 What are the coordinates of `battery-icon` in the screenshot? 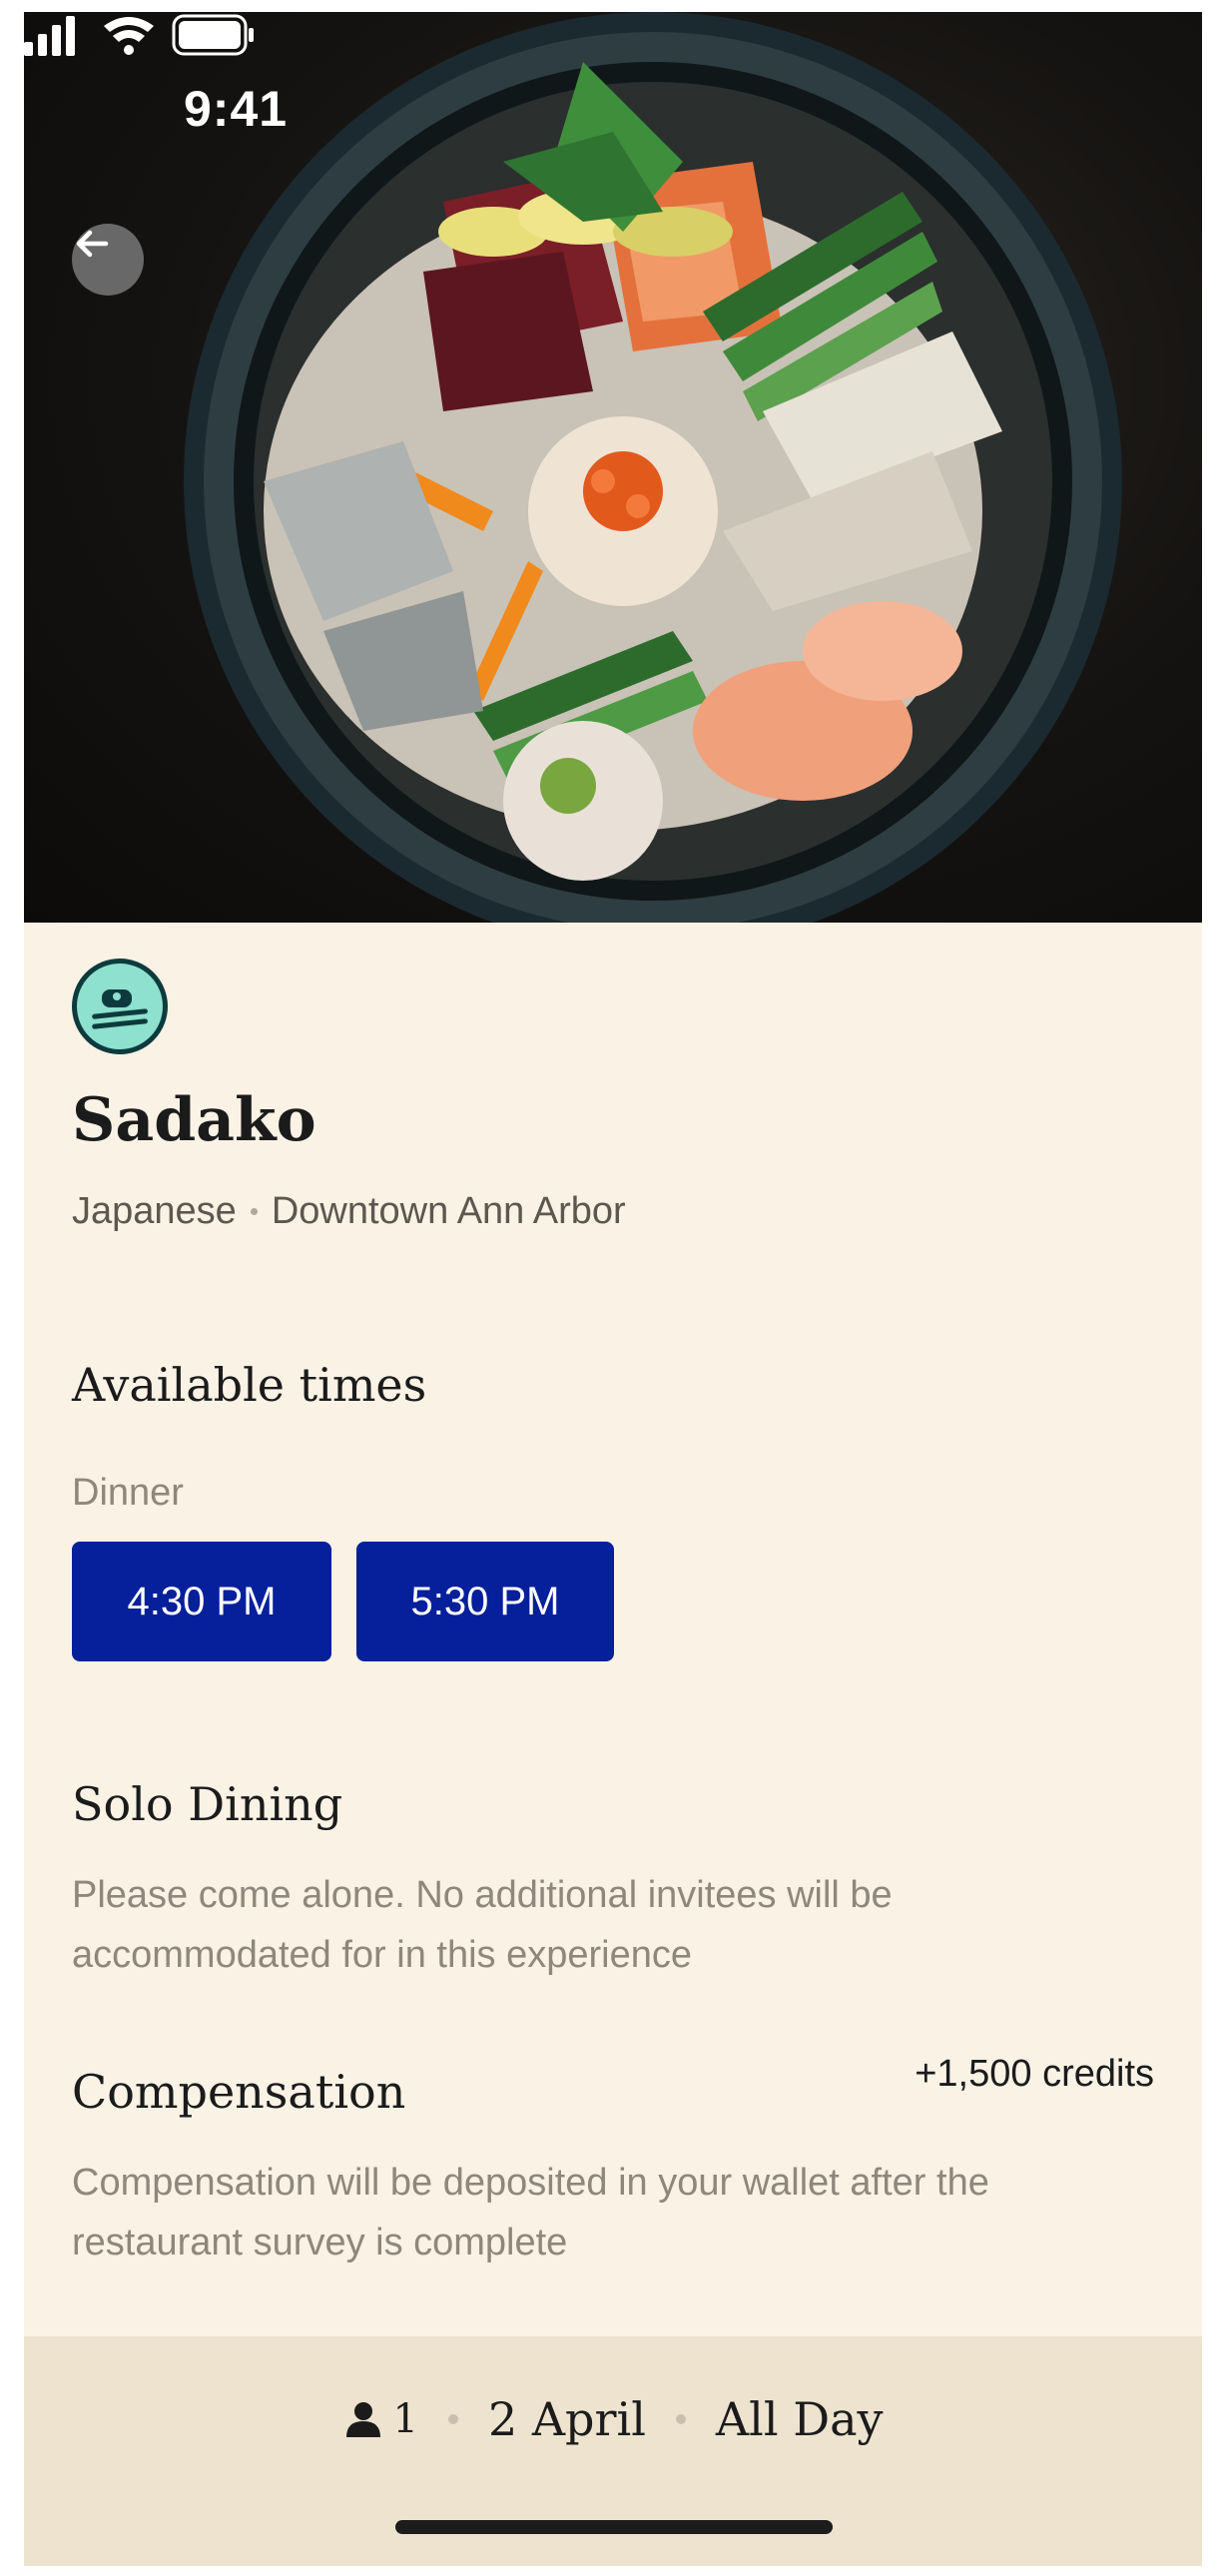 It's located at (213, 35).